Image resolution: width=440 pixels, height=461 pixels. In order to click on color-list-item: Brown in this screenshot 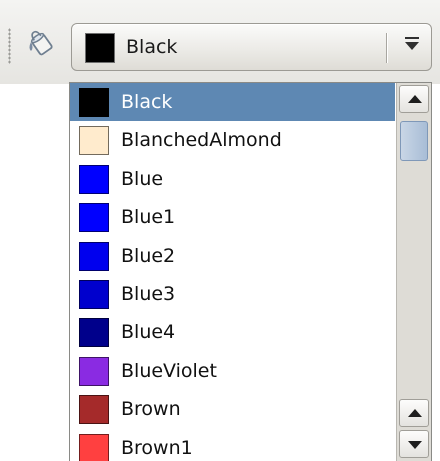, I will do `click(232, 409)`.